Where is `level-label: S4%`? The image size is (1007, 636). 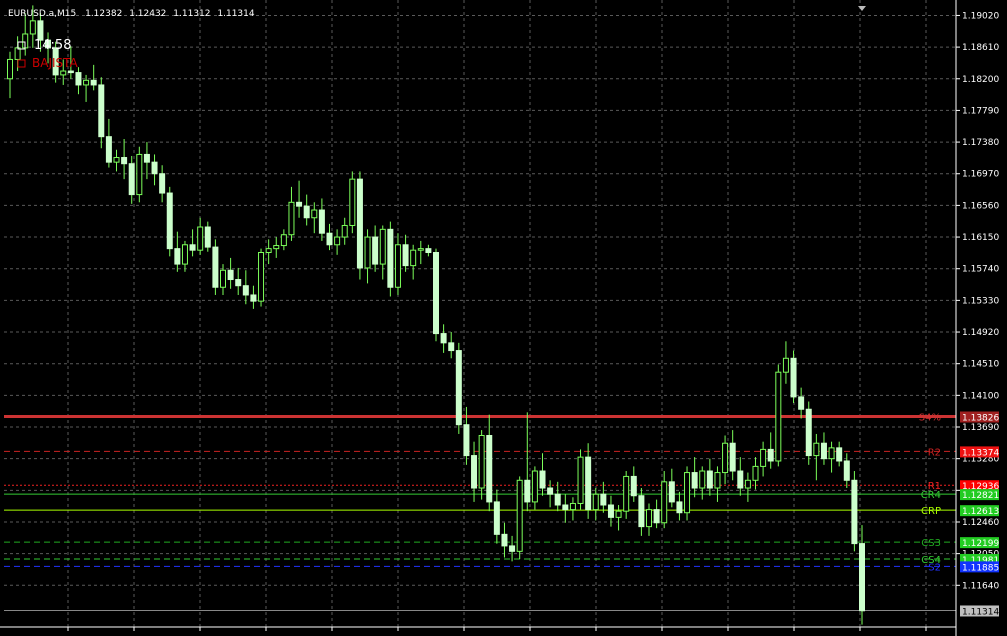
level-label: S4% is located at coordinates (930, 418).